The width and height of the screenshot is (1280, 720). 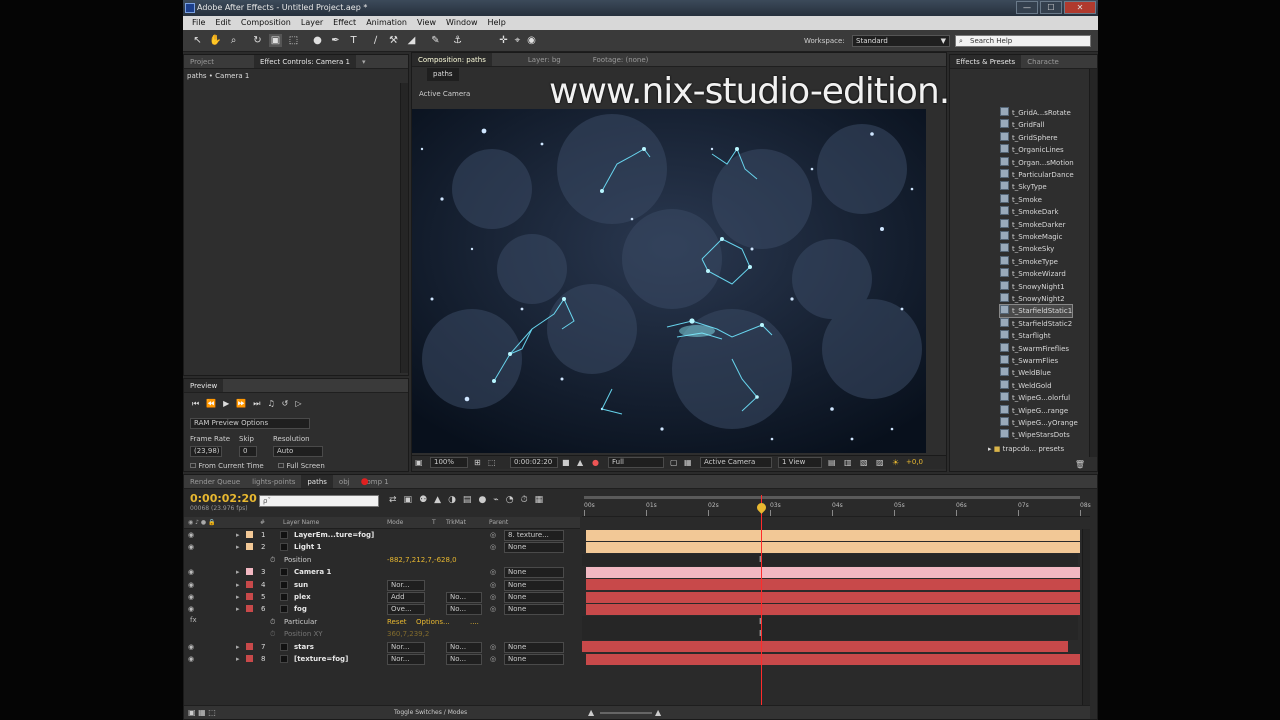 What do you see at coordinates (382, 647) in the screenshot?
I see `layer-row: ◉ ▸ 7 stars Nor... No... ◎ None` at bounding box center [382, 647].